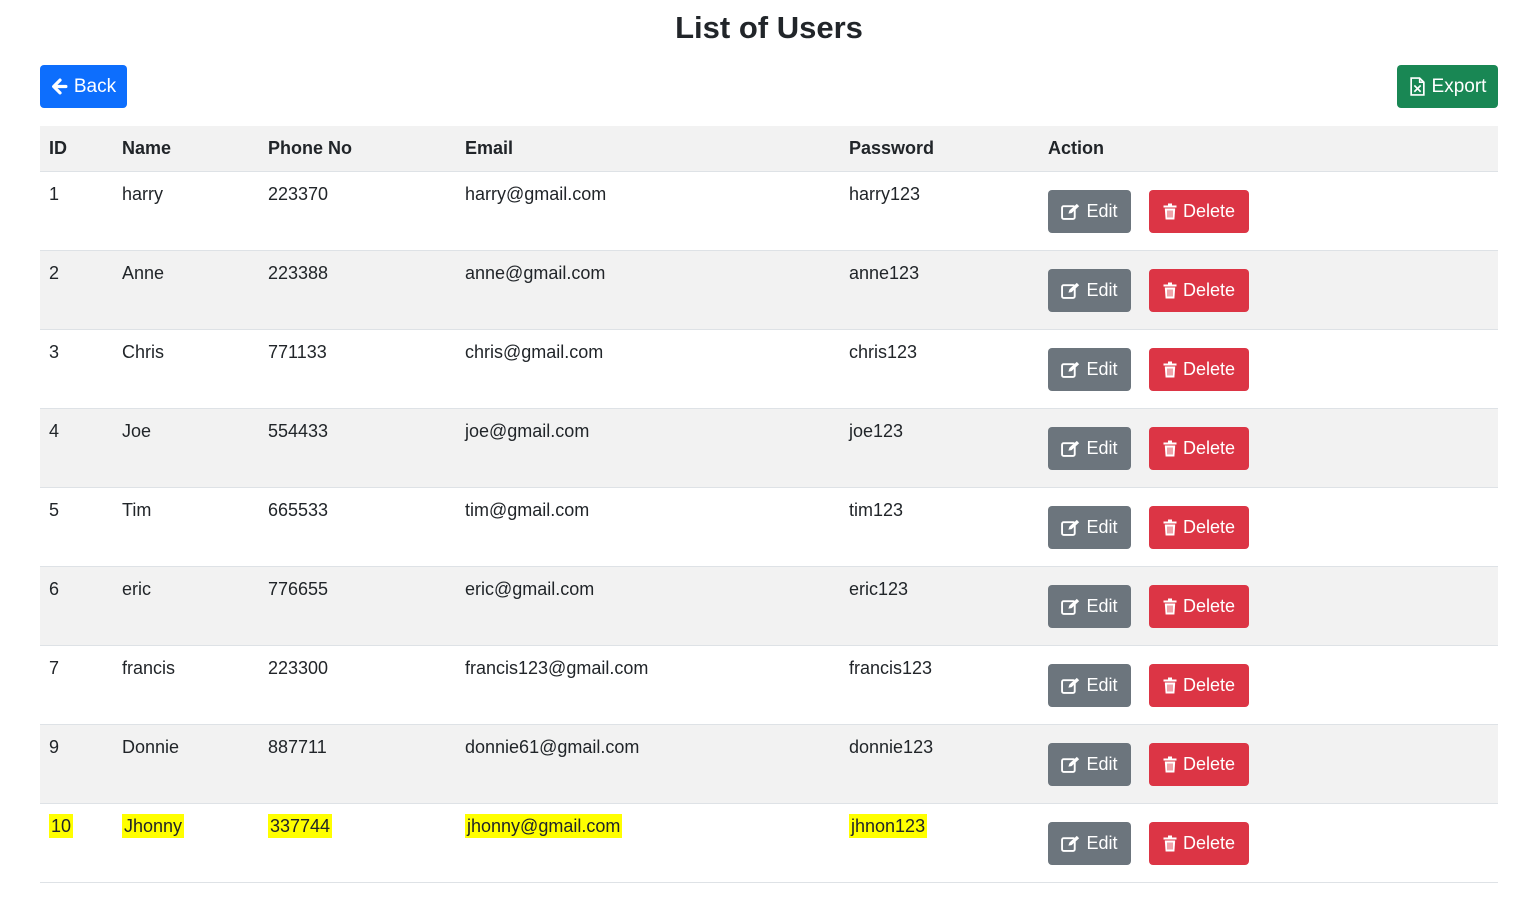 The height and width of the screenshot is (898, 1522). What do you see at coordinates (648, 149) in the screenshot?
I see `header-email: Email` at bounding box center [648, 149].